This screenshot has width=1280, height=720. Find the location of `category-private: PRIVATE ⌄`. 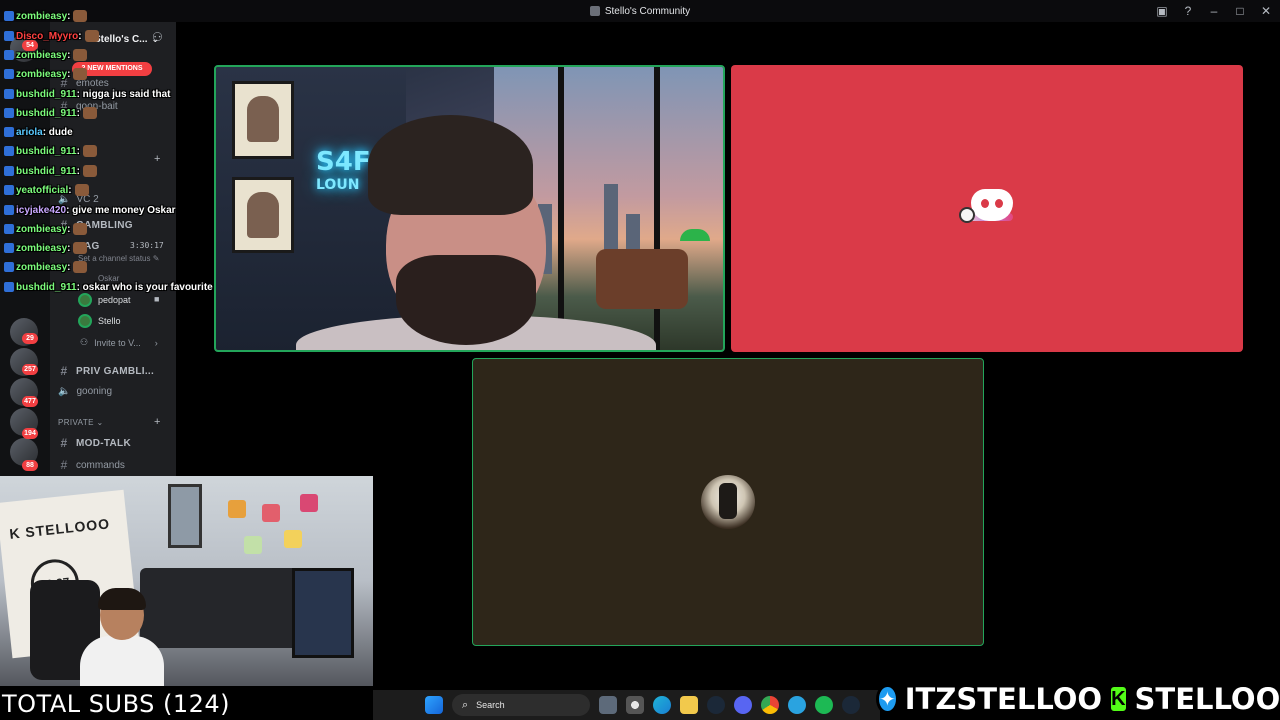

category-private: PRIVATE ⌄ is located at coordinates (81, 422).